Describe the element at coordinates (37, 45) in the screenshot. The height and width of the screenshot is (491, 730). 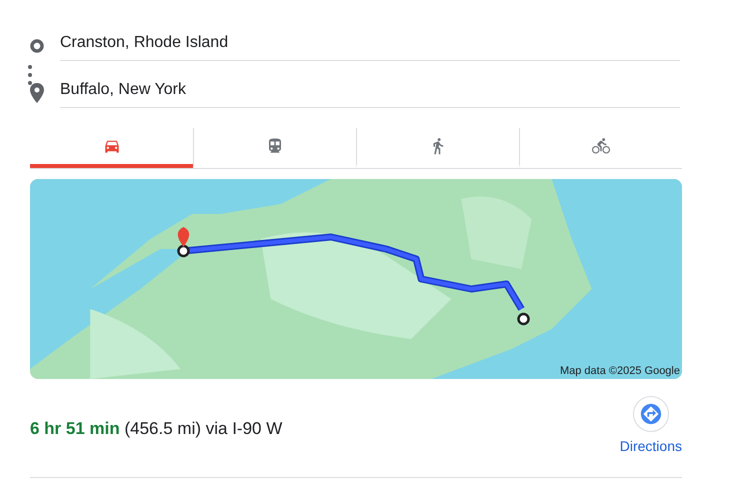
I see `origin-icon` at that location.